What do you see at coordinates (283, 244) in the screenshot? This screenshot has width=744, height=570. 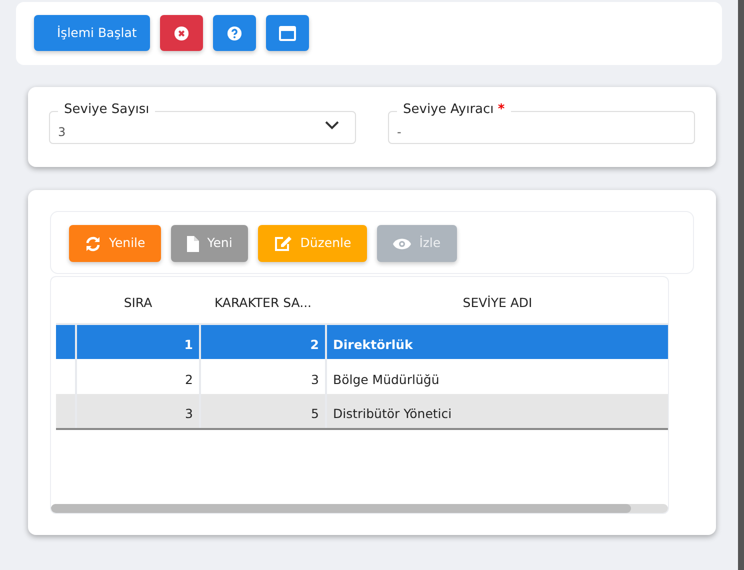 I see `edit-icon` at bounding box center [283, 244].